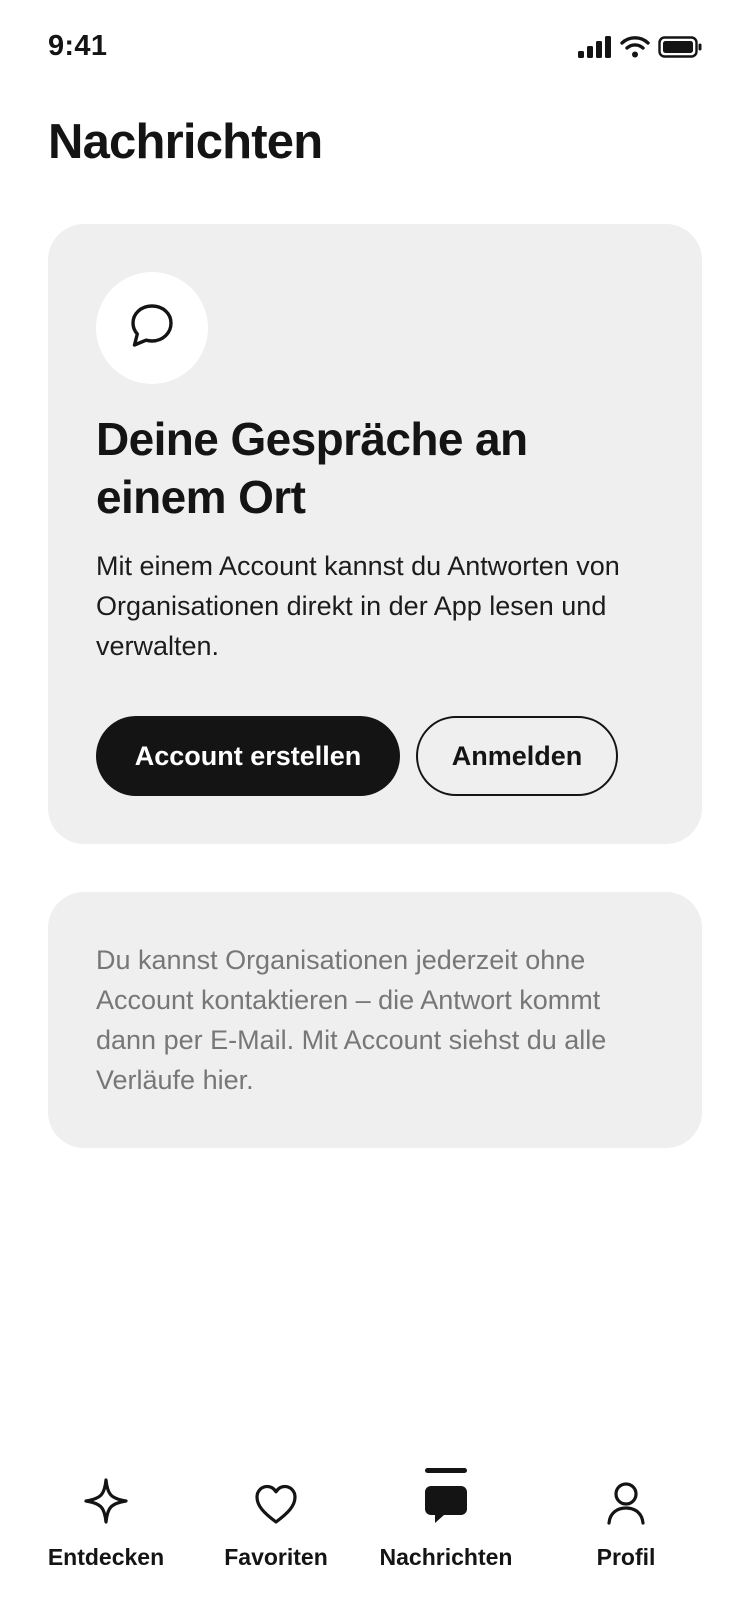  Describe the element at coordinates (595, 49) in the screenshot. I see `signal-icon` at that location.